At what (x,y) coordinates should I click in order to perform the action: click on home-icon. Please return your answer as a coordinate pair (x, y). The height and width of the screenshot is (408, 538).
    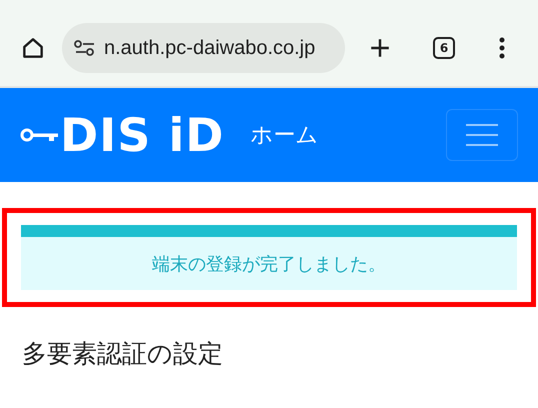
    Looking at the image, I should click on (33, 48).